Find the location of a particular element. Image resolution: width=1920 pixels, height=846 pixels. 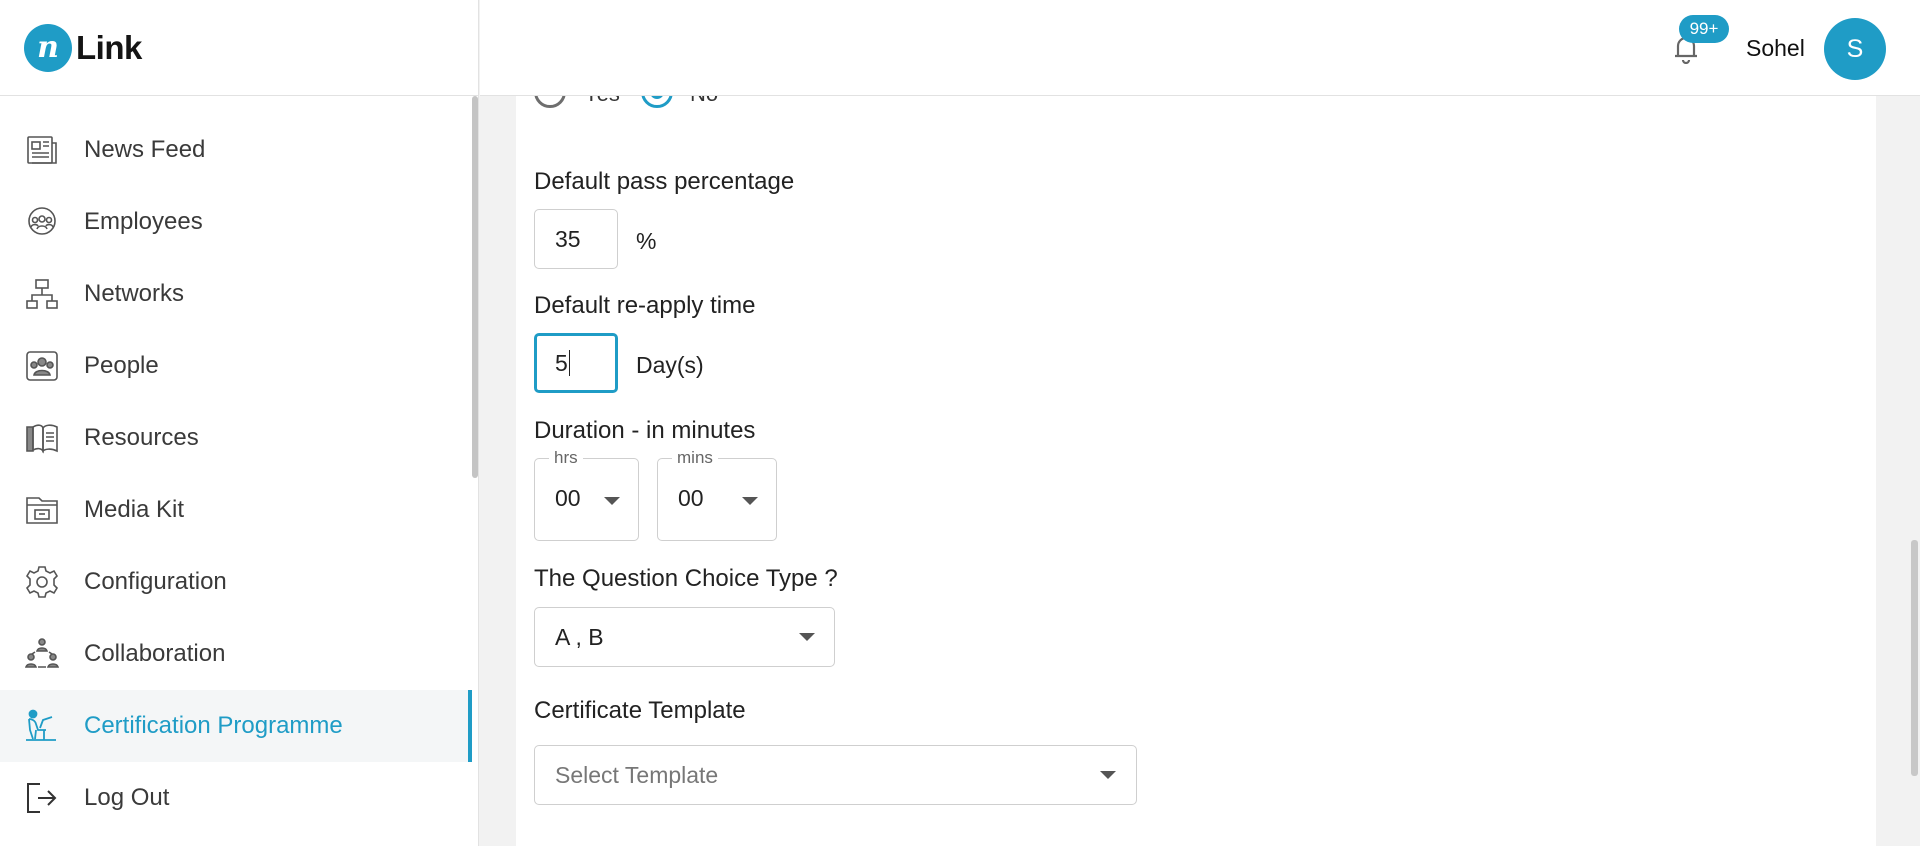

sidebar-item-certification-programme: Certification Programme is located at coordinates (236, 726).